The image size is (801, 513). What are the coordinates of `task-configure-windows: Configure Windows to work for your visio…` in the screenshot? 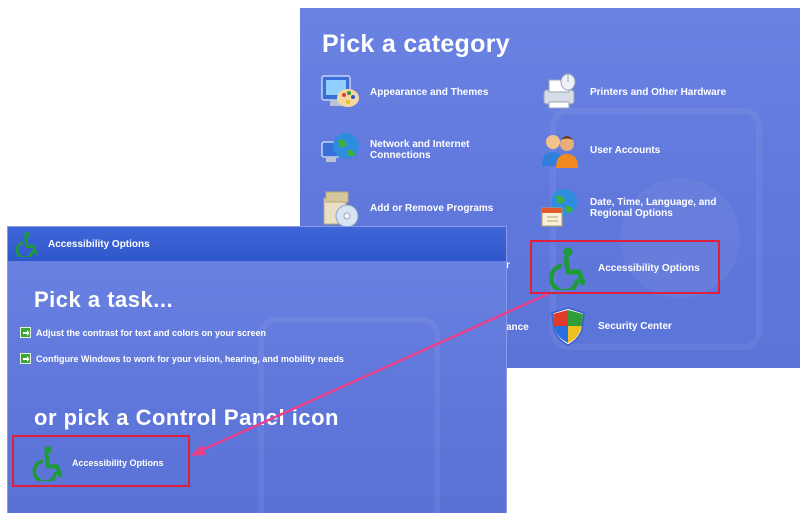 It's located at (182, 358).